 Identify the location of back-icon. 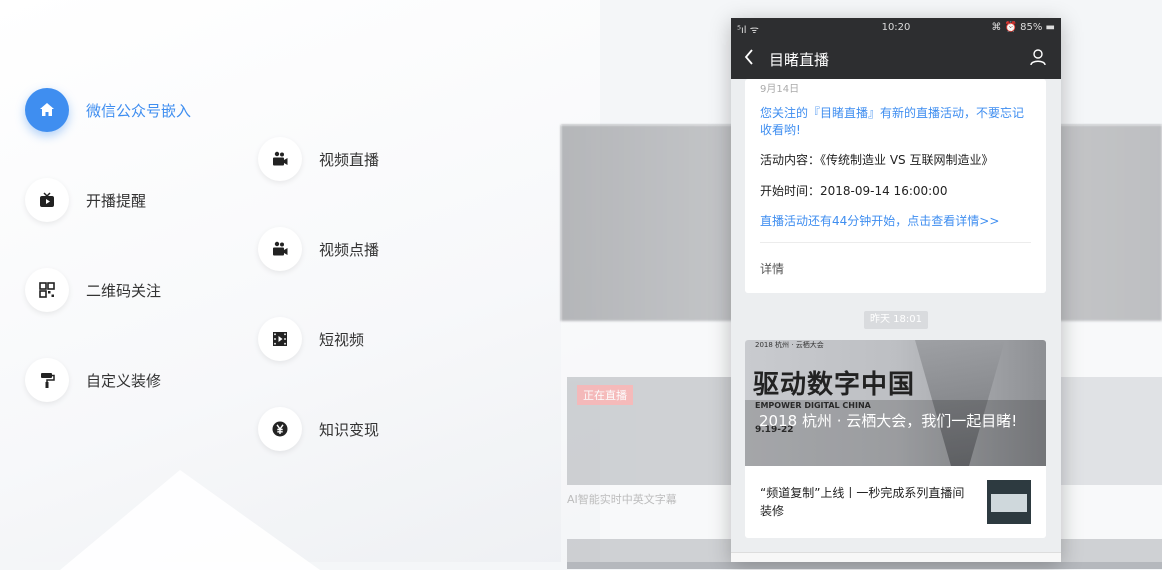
(749, 59).